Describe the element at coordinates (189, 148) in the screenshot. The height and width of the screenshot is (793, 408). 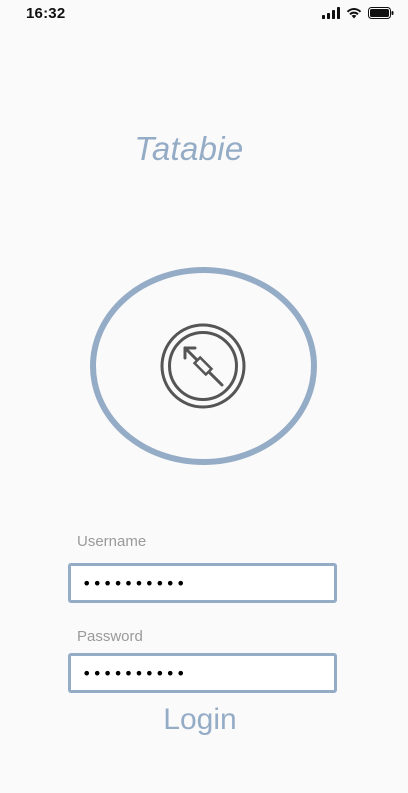
I see `app-title: Tatabie` at that location.